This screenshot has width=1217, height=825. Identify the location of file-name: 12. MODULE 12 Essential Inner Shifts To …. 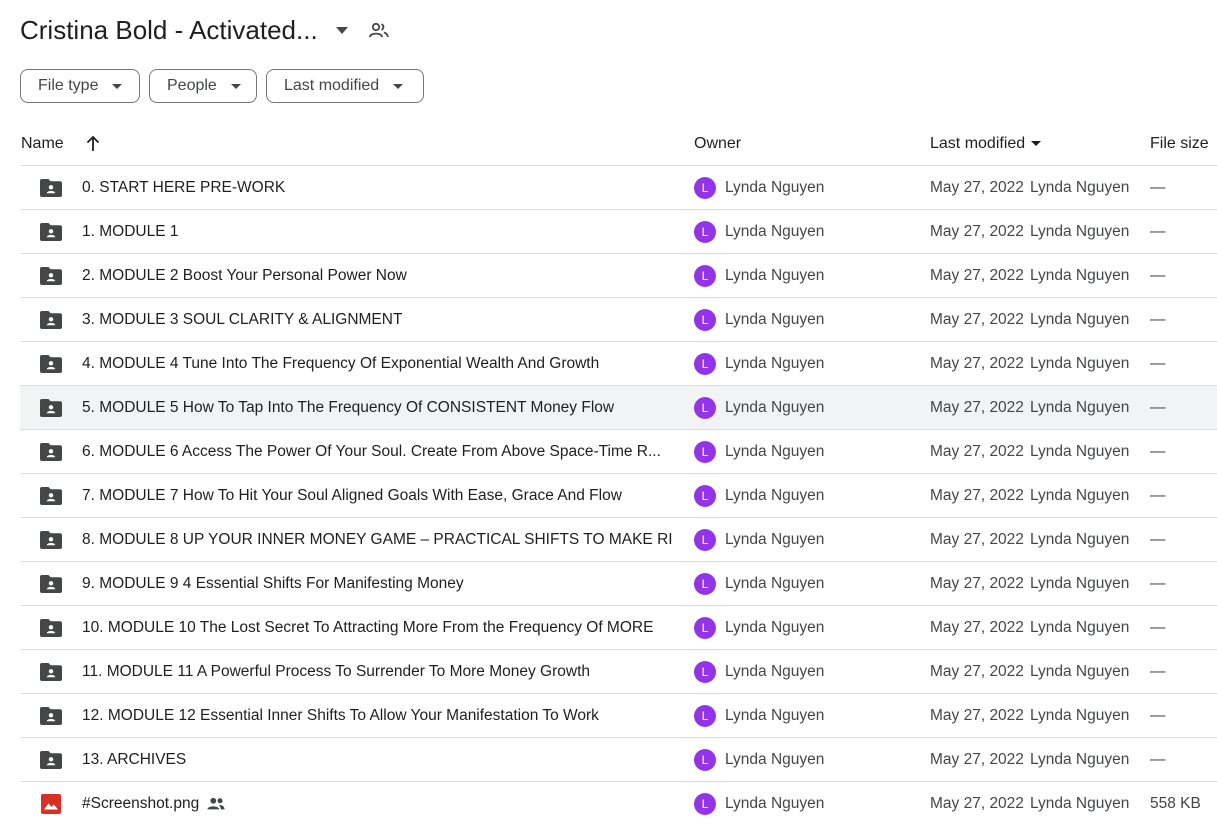
(340, 715).